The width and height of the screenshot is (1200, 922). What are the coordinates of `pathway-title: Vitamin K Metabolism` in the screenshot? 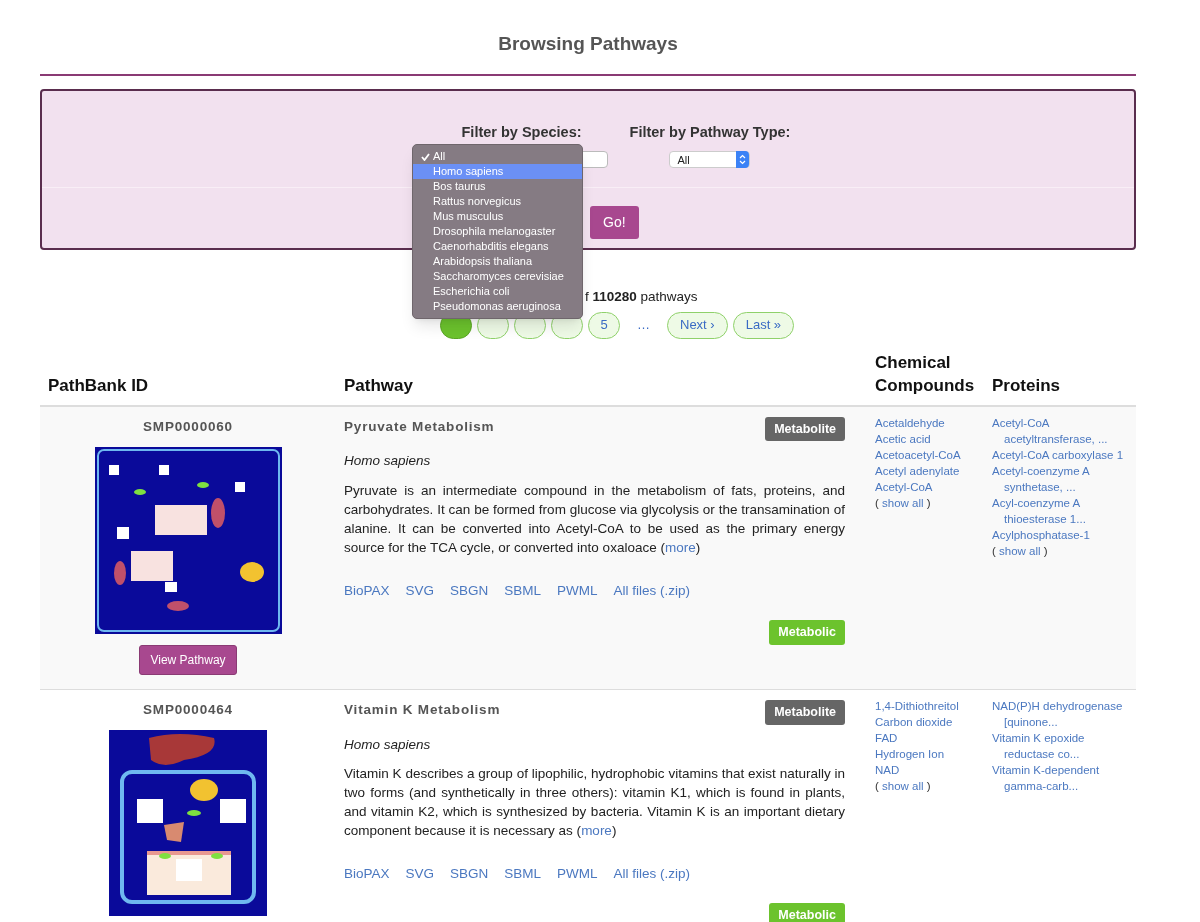 It's located at (422, 709).